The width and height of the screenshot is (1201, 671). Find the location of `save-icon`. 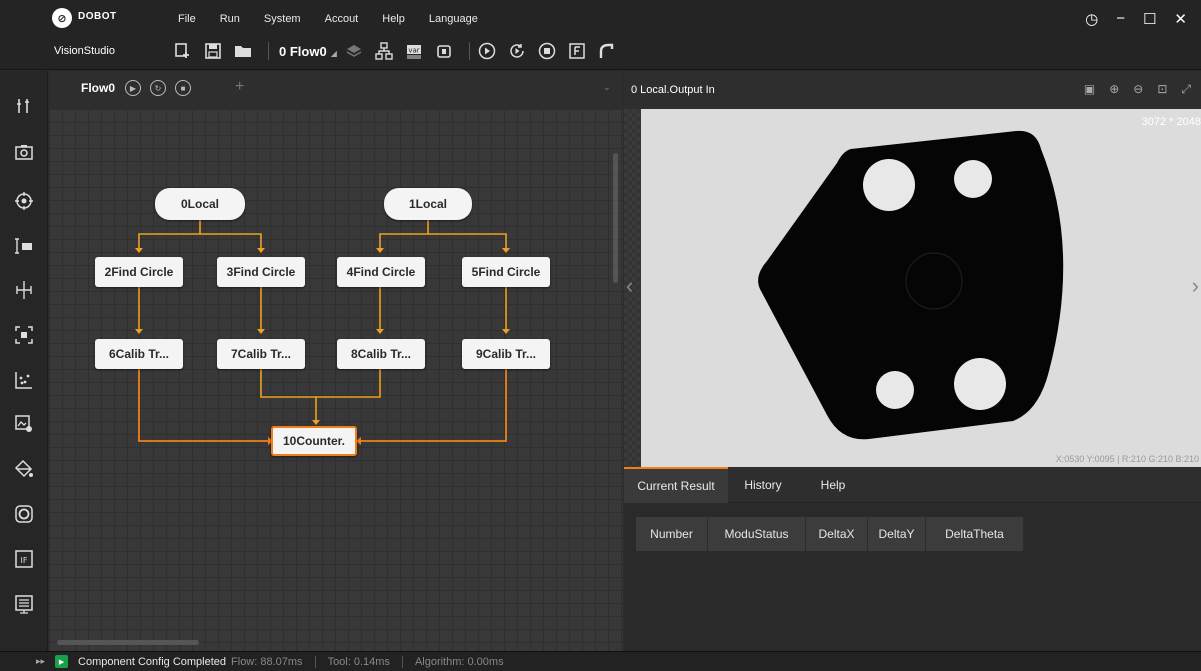

save-icon is located at coordinates (213, 51).